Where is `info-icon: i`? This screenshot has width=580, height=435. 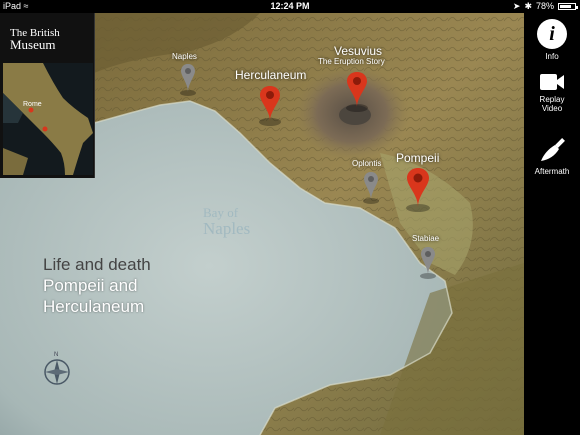
info-icon: i is located at coordinates (552, 34).